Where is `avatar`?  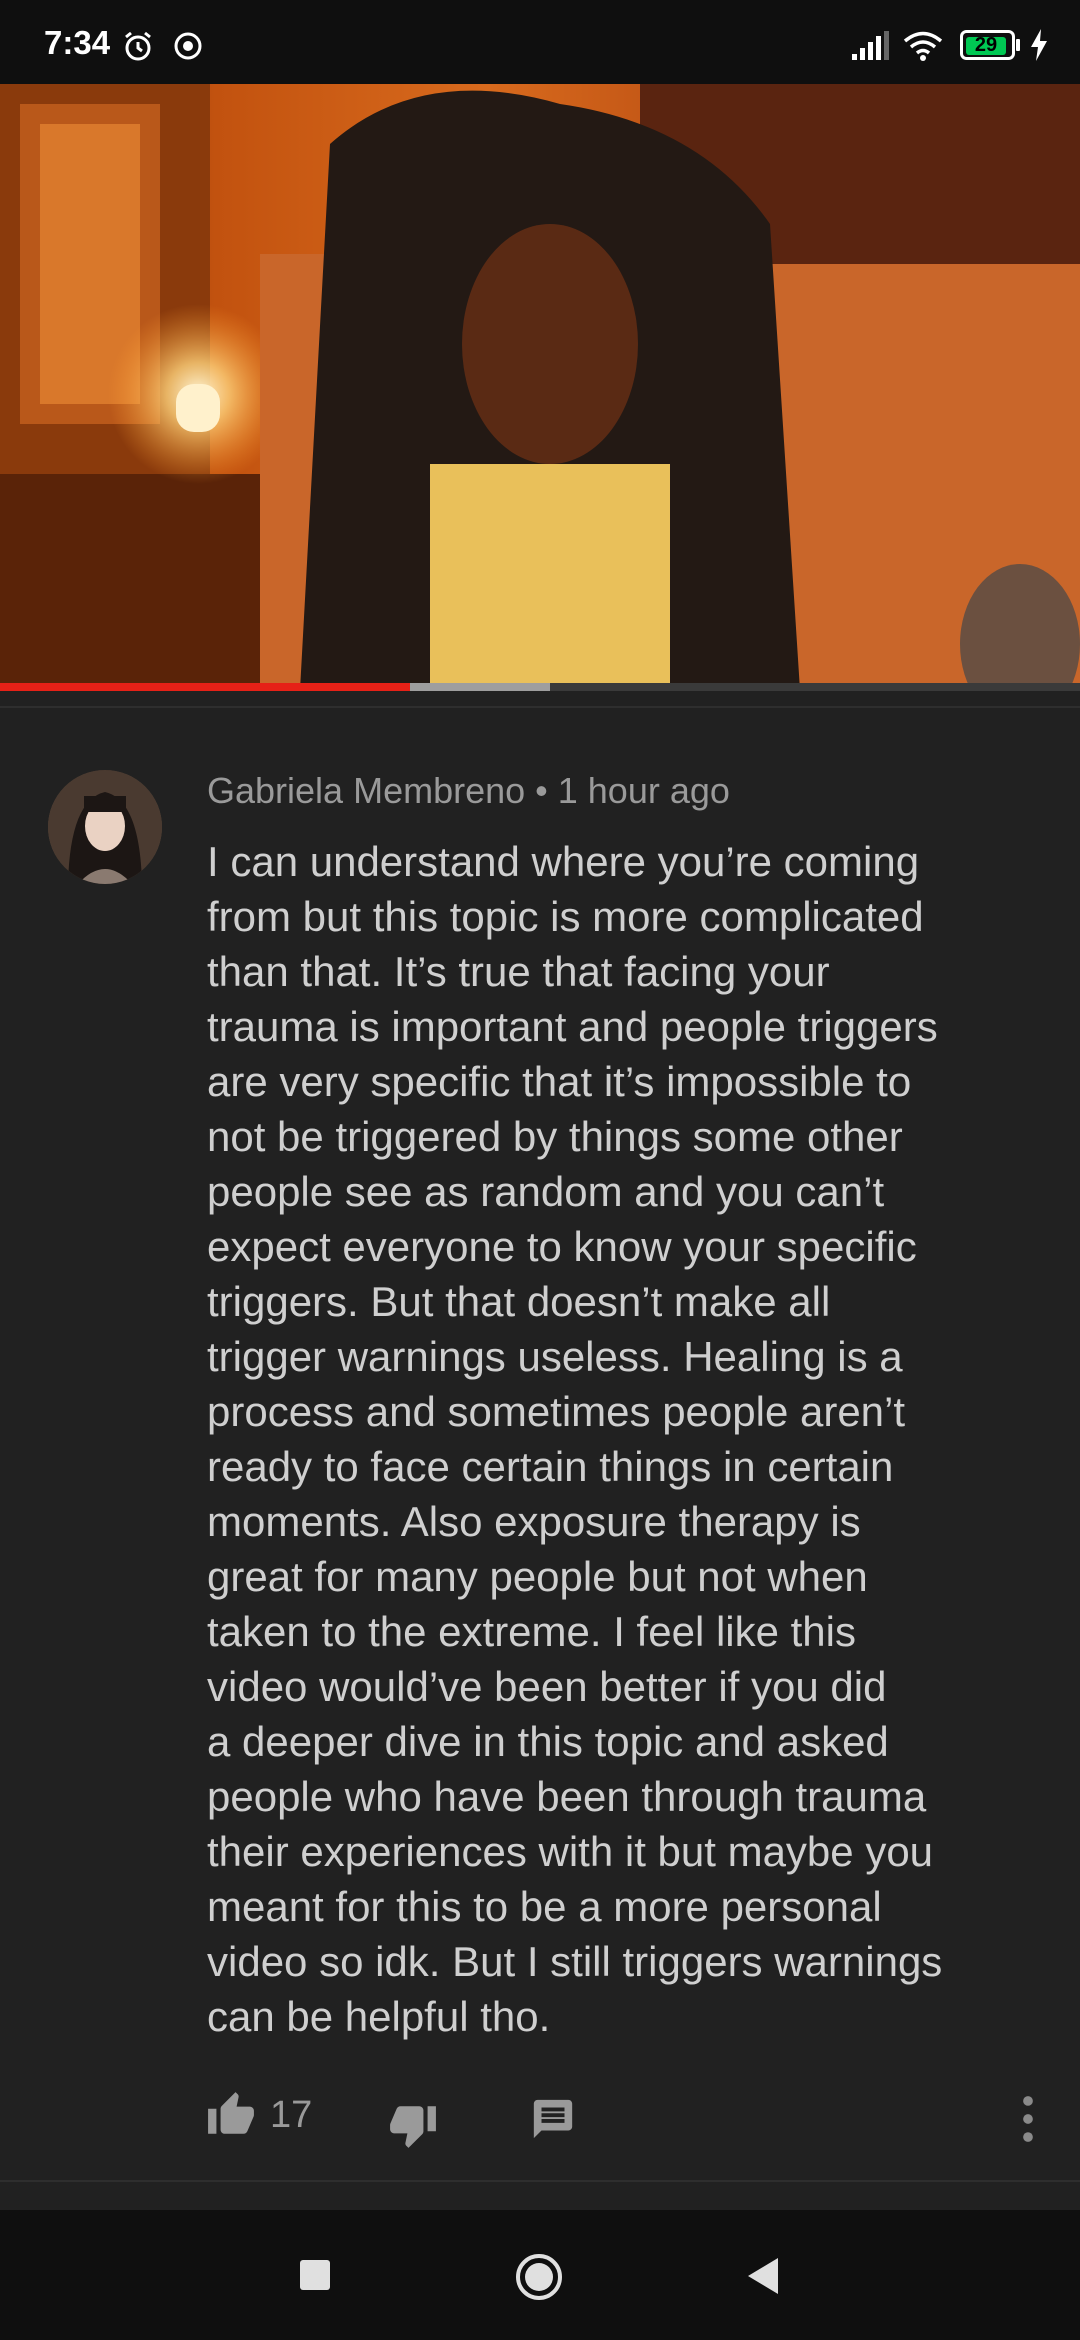 avatar is located at coordinates (105, 827).